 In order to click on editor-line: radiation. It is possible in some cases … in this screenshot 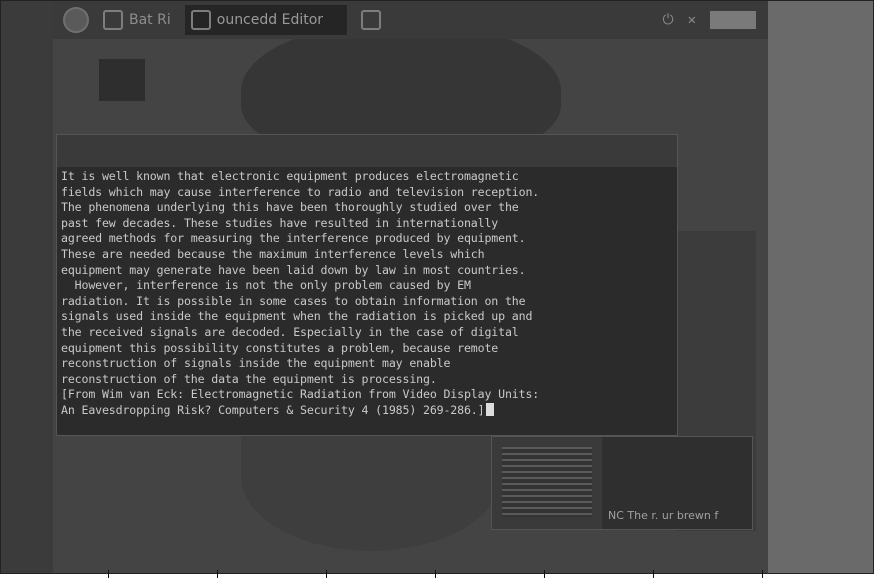, I will do `click(293, 300)`.